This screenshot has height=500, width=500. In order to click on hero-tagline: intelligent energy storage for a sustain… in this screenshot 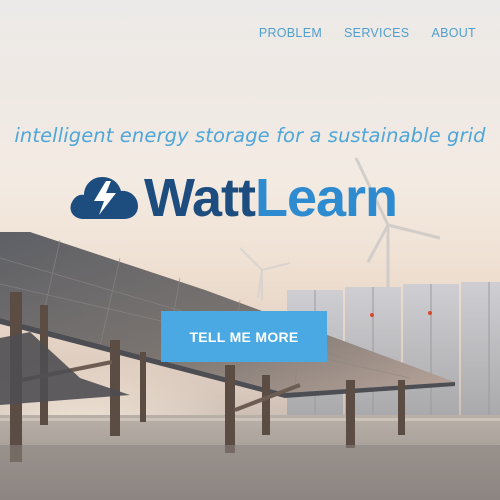, I will do `click(250, 135)`.